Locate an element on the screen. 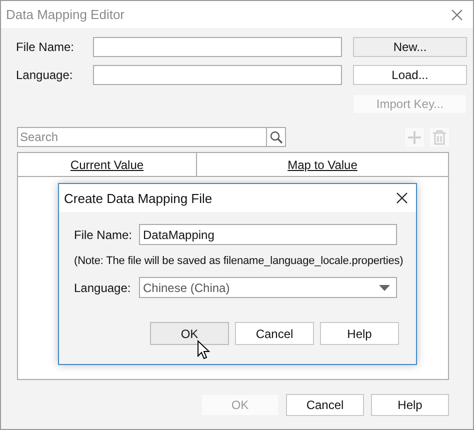  column-header: Current Value is located at coordinates (107, 165).